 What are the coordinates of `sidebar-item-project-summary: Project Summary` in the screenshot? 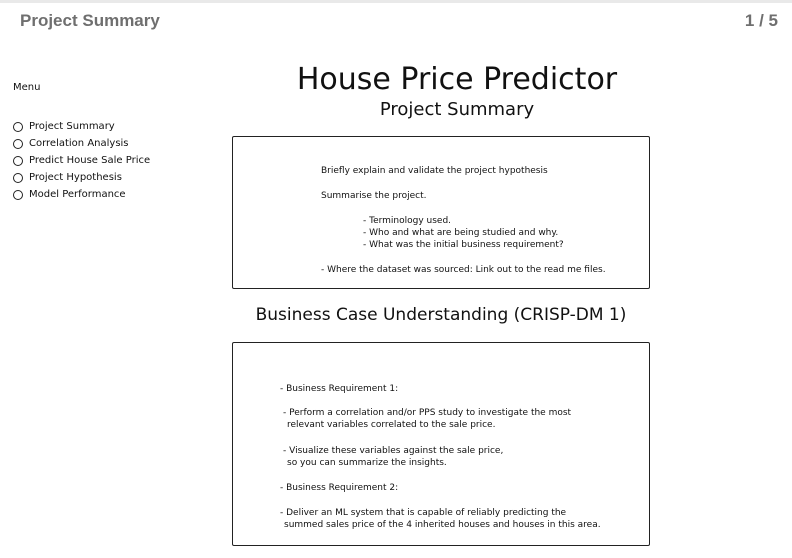 It's located at (81, 126).